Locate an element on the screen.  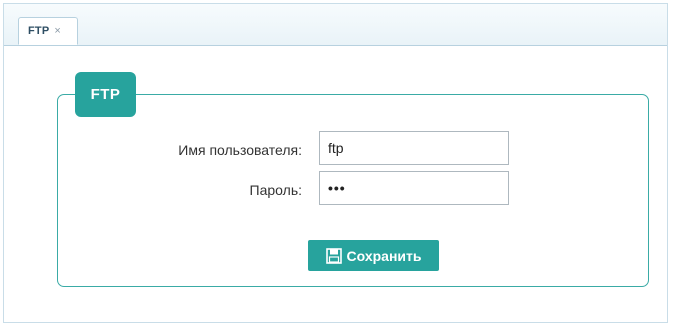
save-button: Сохранить is located at coordinates (373, 255).